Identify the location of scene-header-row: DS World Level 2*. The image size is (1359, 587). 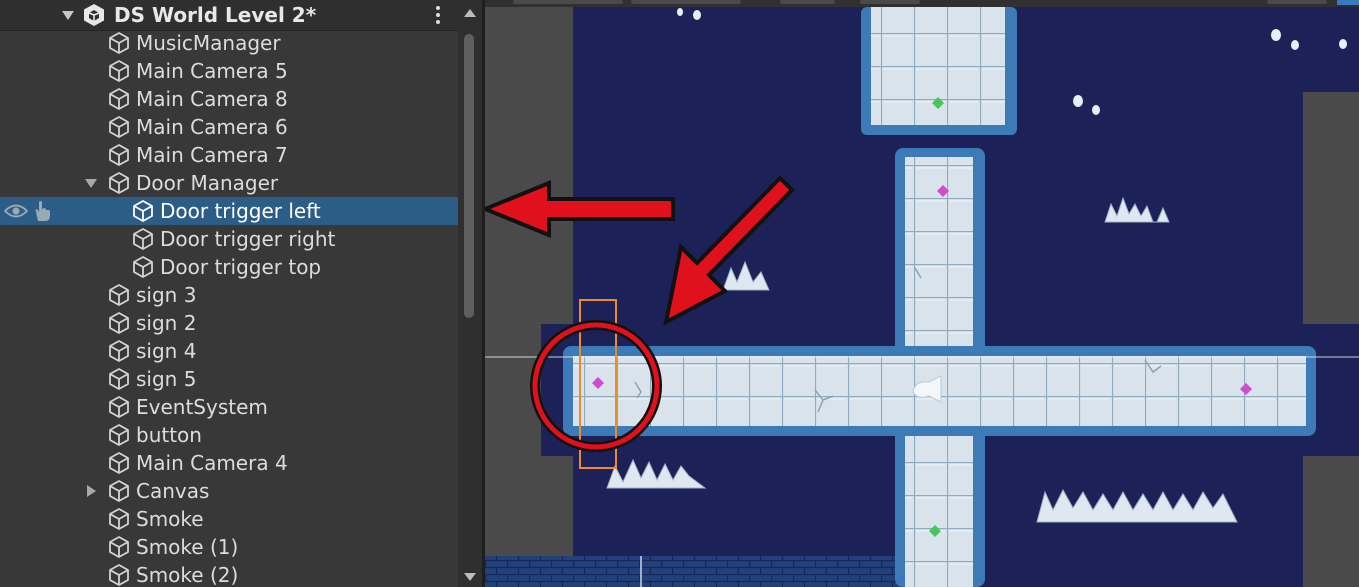
(229, 15).